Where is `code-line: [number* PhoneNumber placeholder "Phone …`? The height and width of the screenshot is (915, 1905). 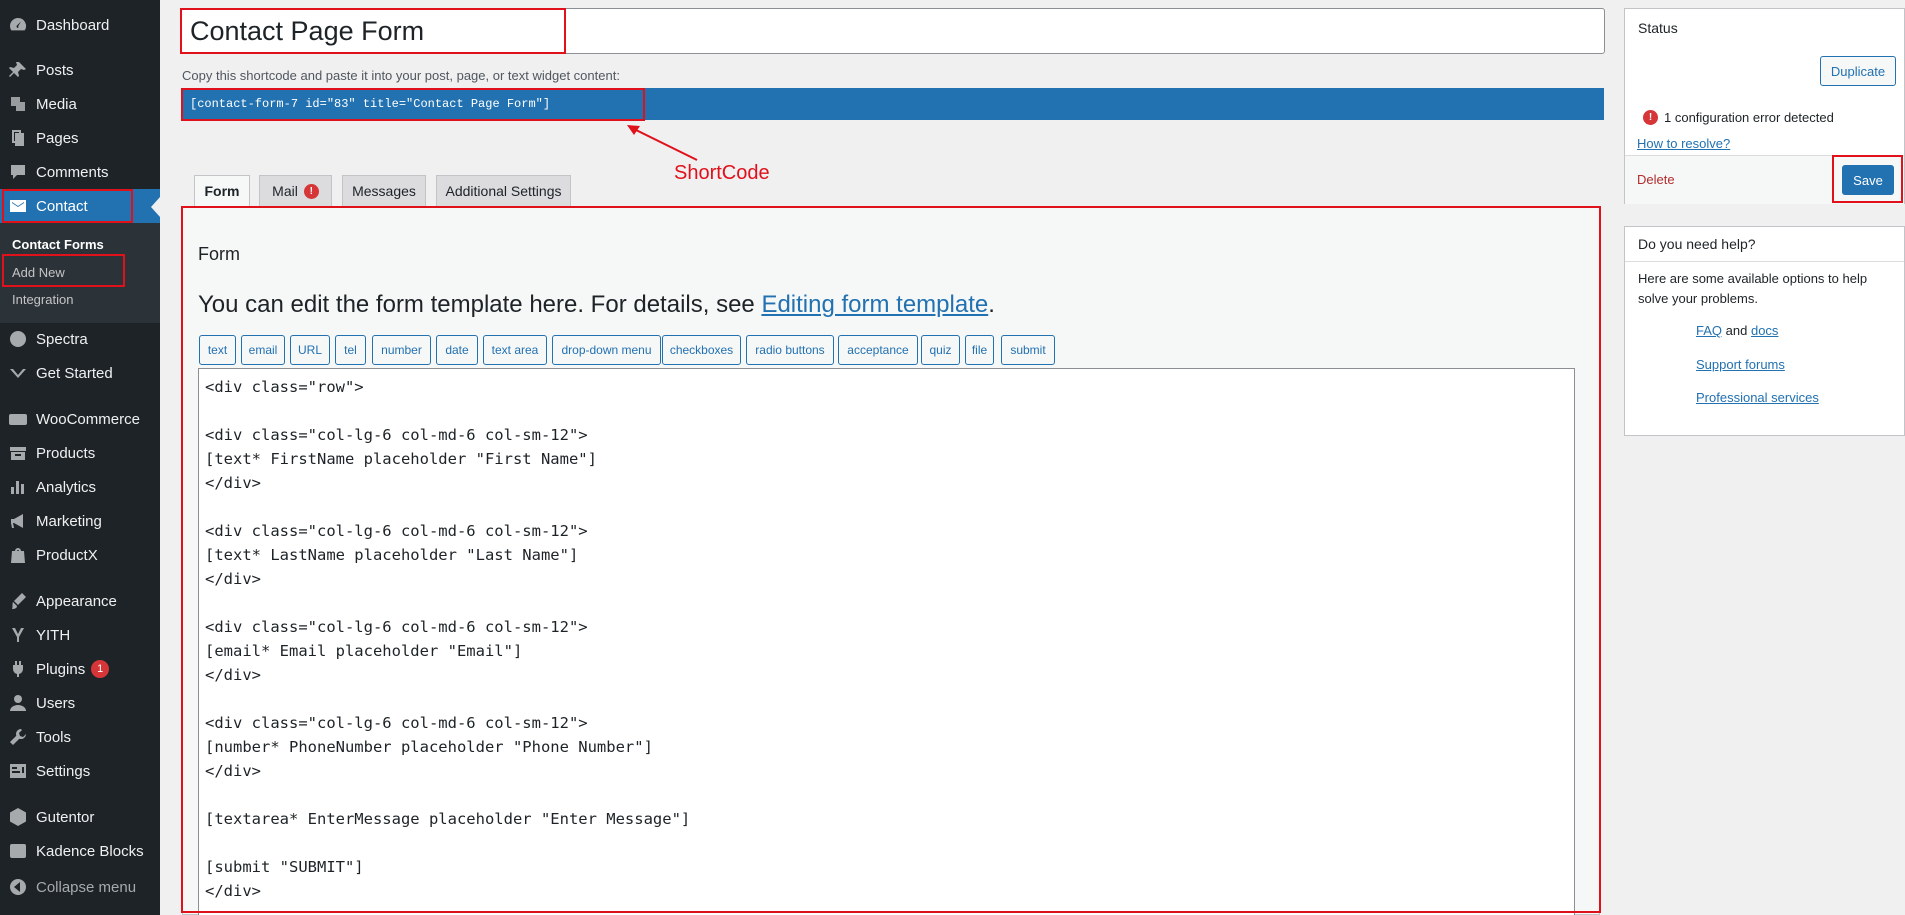
code-line: [number* PhoneNumber placeholder "Phone … is located at coordinates (429, 747).